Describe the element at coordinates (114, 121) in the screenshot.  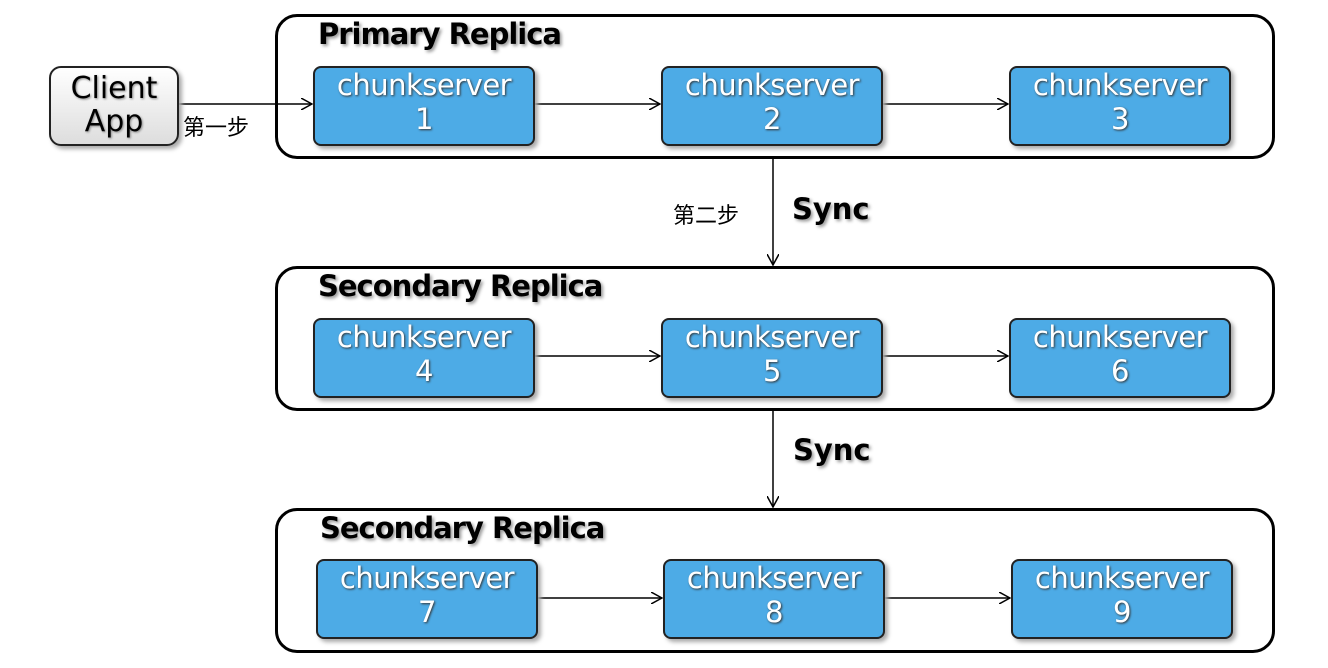
I see `client-line2: App` at that location.